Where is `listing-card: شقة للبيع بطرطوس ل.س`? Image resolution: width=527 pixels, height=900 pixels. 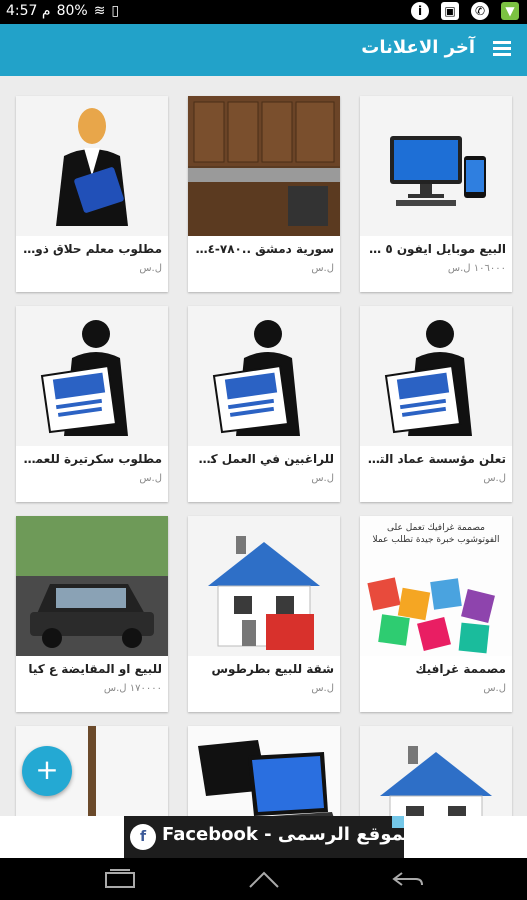
listing-card: شقة للبيع بطرطوس ل.س is located at coordinates (264, 614).